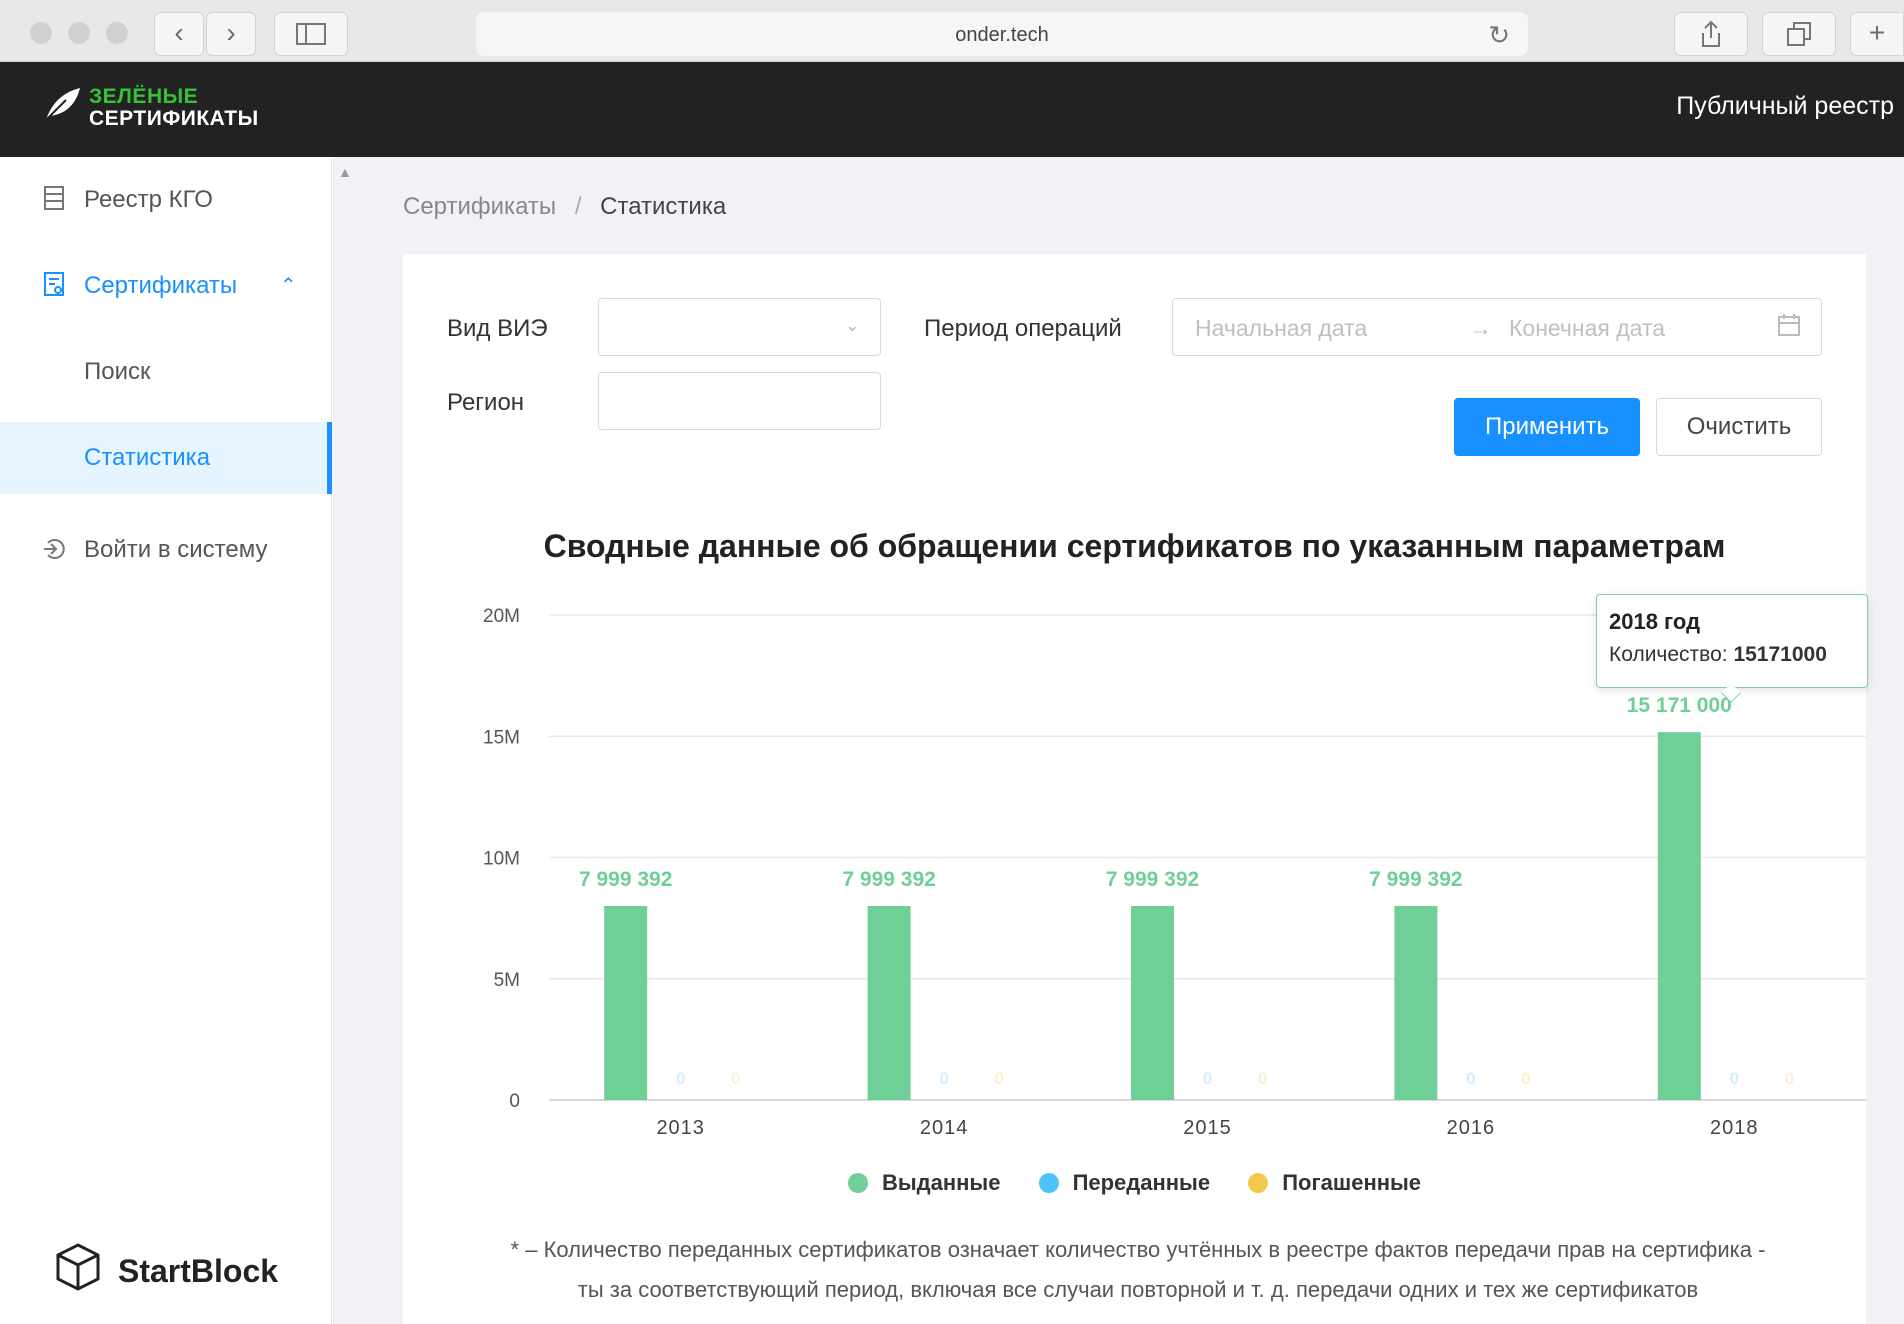 Image resolution: width=1904 pixels, height=1324 pixels. What do you see at coordinates (1207, 1128) in the screenshot?
I see `x-tick-label: 2015` at bounding box center [1207, 1128].